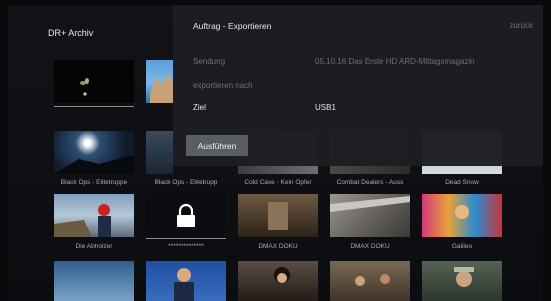  Describe the element at coordinates (325, 107) in the screenshot. I see `target-value: USB1` at that location.